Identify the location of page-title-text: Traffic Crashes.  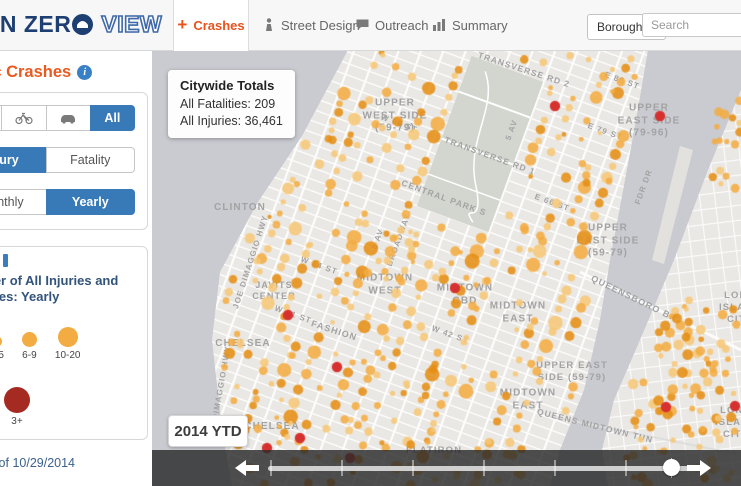
(36, 72).